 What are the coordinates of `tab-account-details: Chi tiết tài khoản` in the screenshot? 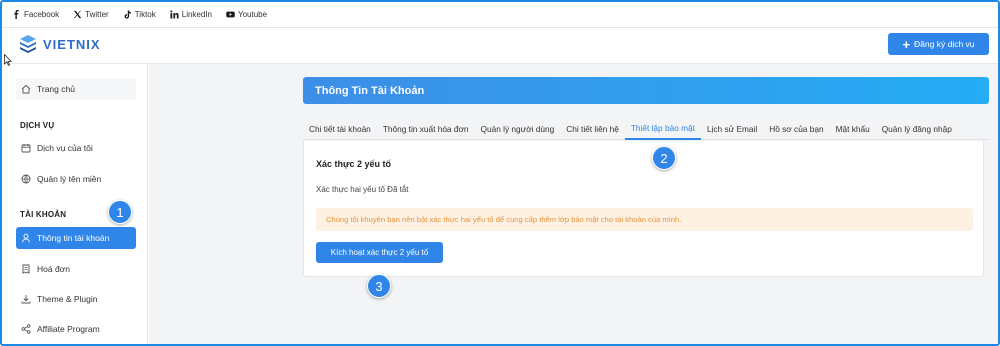 It's located at (340, 129).